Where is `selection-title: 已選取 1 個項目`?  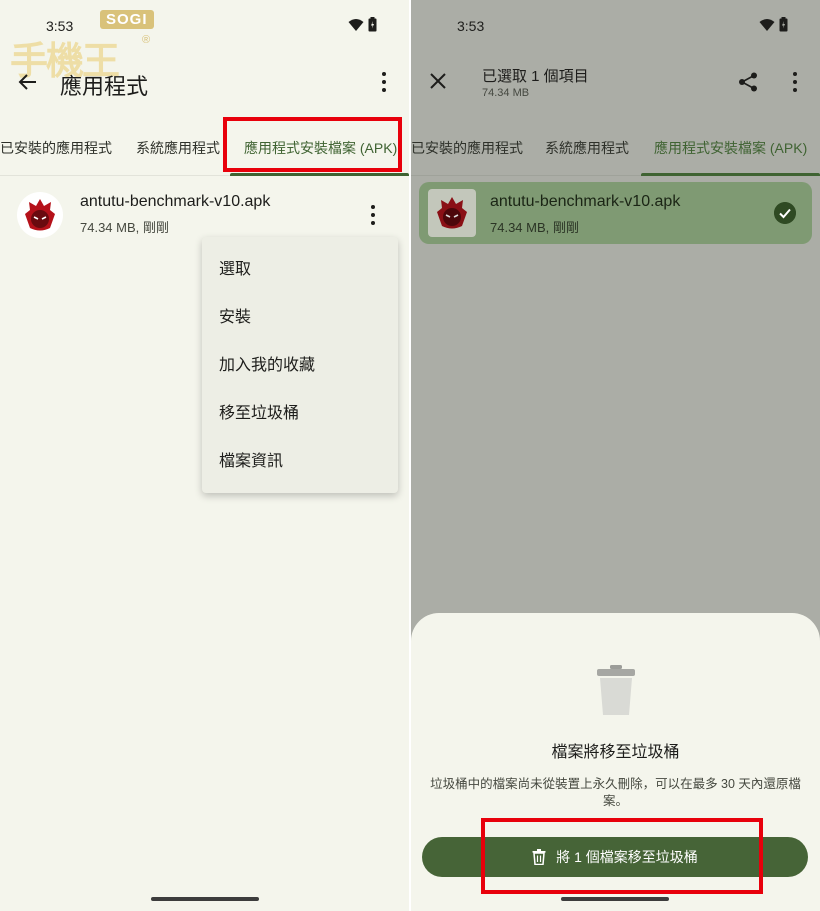 selection-title: 已選取 1 個項目 is located at coordinates (535, 76).